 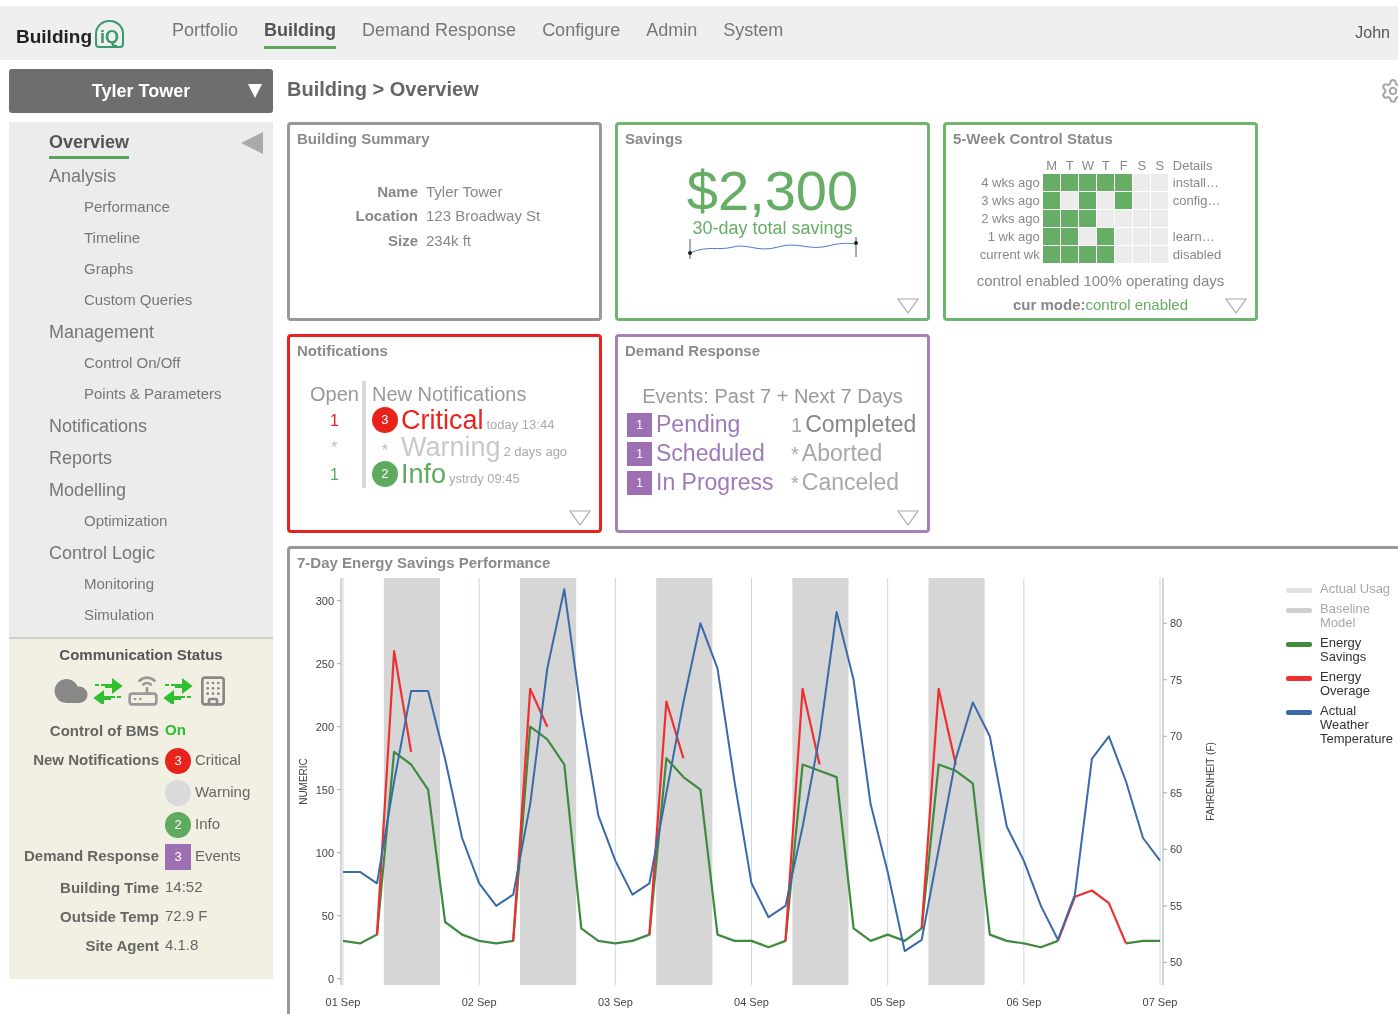 What do you see at coordinates (1210, 781) in the screenshot?
I see `axis-title: FAHRENHEIT (F)` at bounding box center [1210, 781].